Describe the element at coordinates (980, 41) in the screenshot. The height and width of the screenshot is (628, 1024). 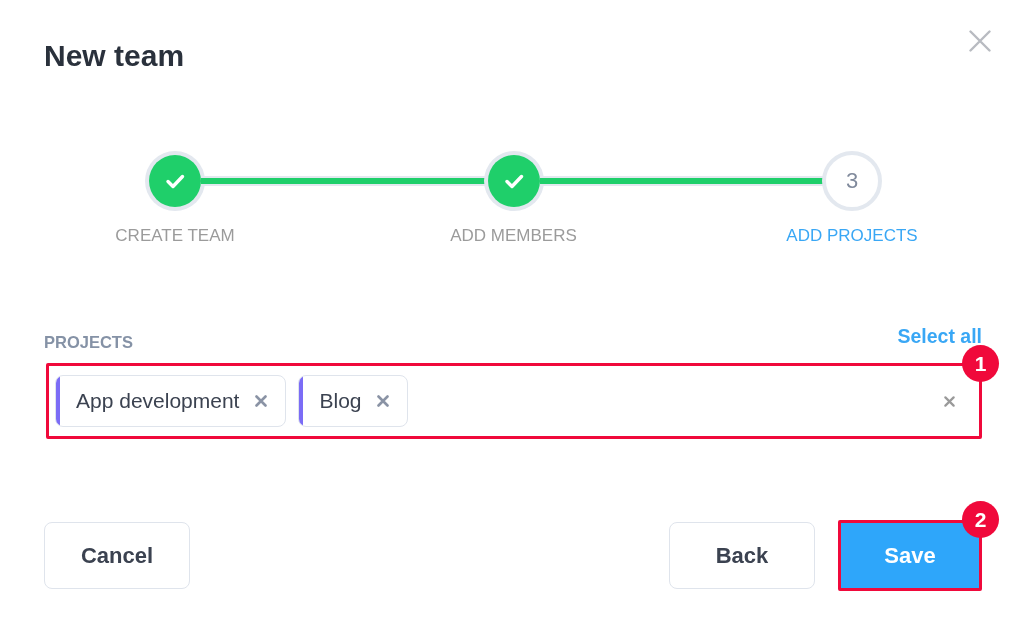
I see `close-icon` at that location.